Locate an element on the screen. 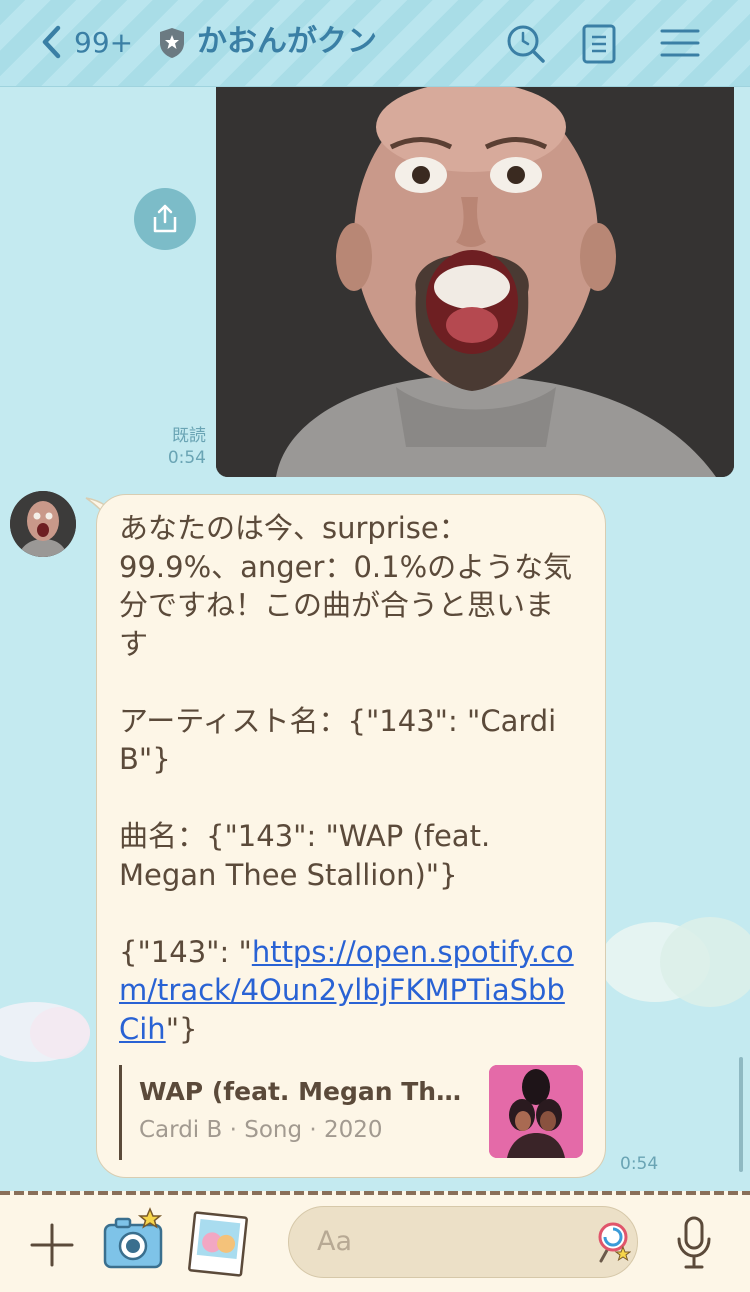 This screenshot has height=1292, width=750. menu-icon is located at coordinates (680, 44).